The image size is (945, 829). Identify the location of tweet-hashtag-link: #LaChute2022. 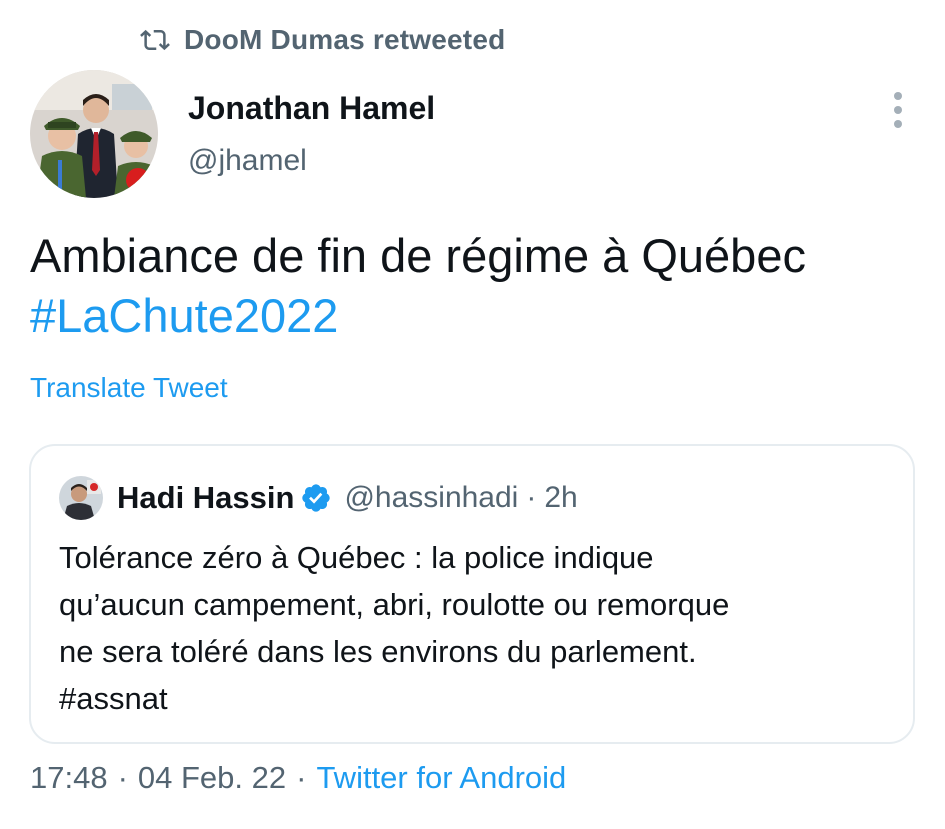
(475, 316).